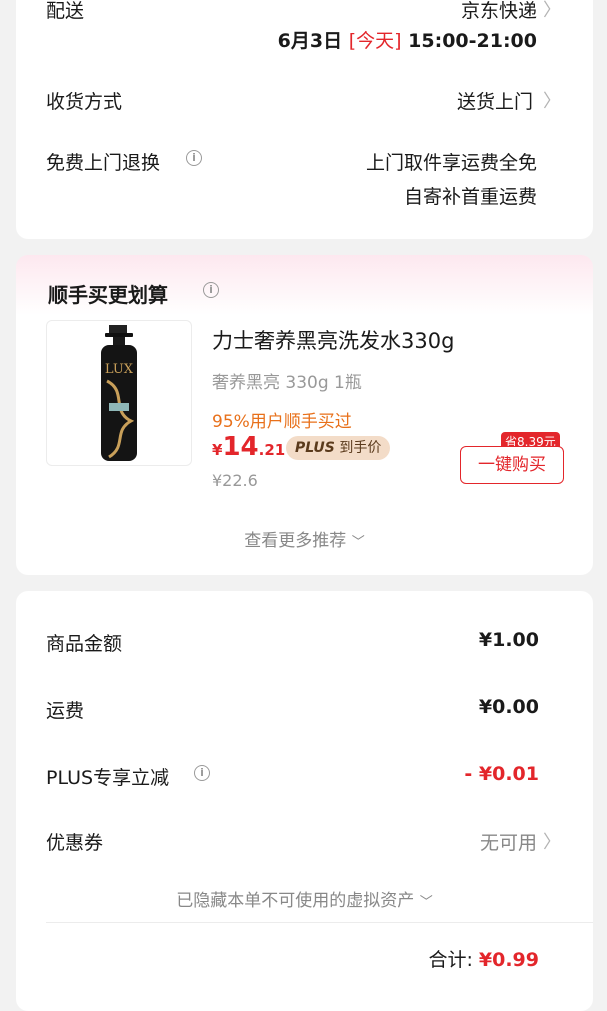  I want to click on today-tag: [今天], so click(375, 41).